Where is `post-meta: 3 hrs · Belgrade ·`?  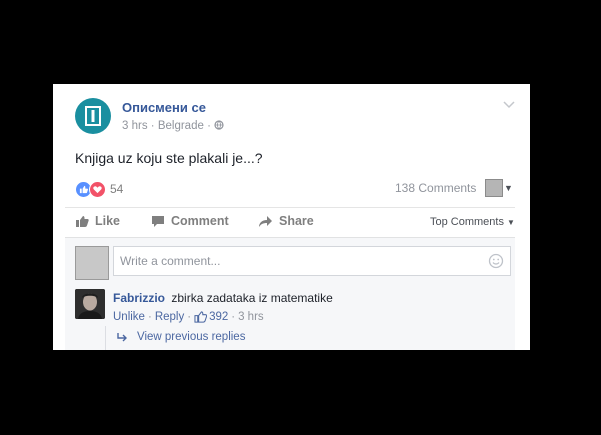
post-meta: 3 hrs · Belgrade · is located at coordinates (173, 126).